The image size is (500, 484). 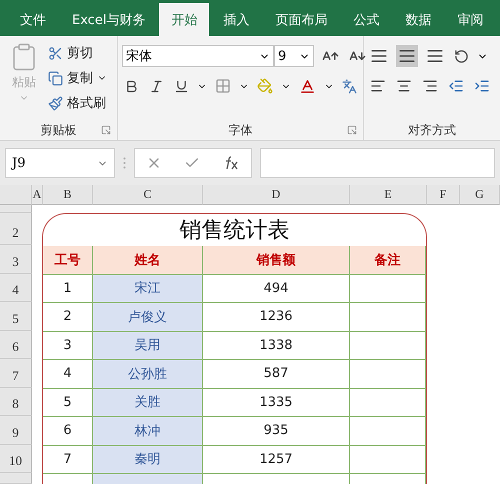 What do you see at coordinates (184, 19) in the screenshot?
I see `ribbon-tab: 开始` at bounding box center [184, 19].